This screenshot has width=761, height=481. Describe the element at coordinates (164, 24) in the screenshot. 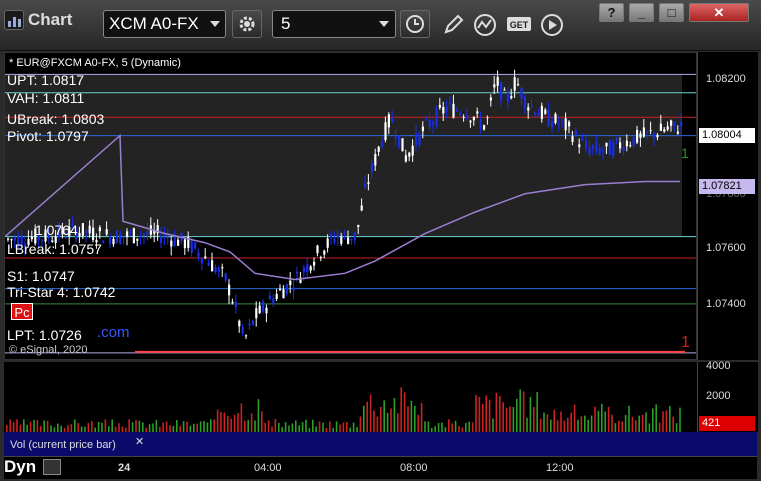

I see `symbol-input: XCM A0-FX` at that location.